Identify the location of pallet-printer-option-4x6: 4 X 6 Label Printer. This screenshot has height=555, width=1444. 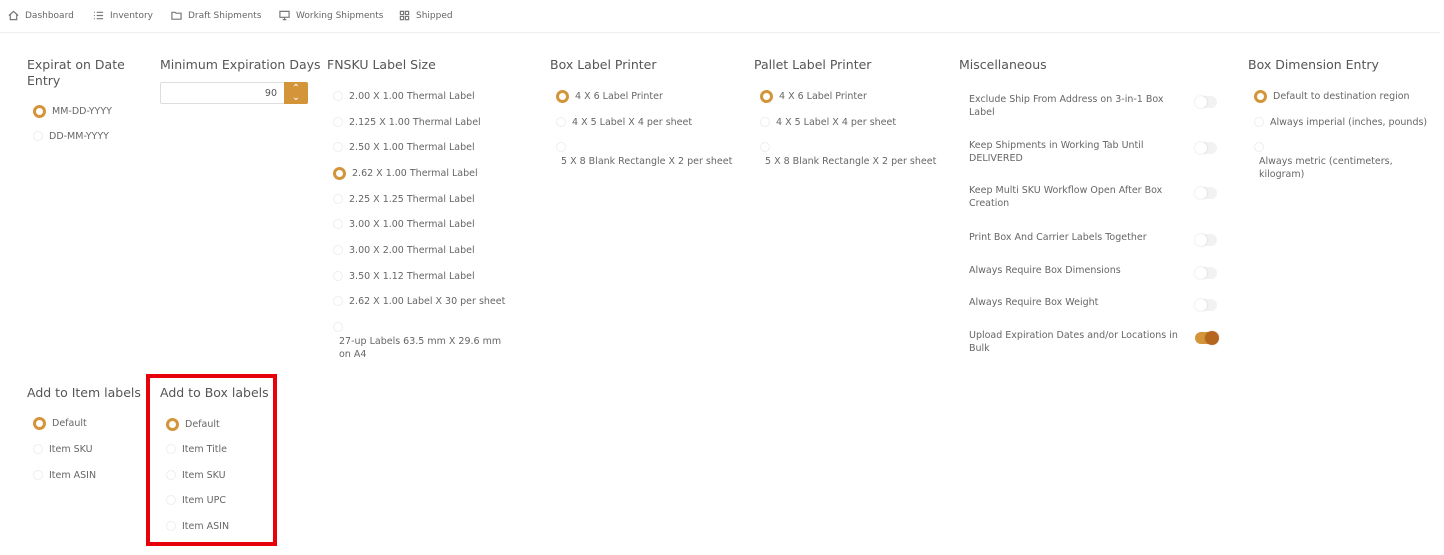
(813, 96).